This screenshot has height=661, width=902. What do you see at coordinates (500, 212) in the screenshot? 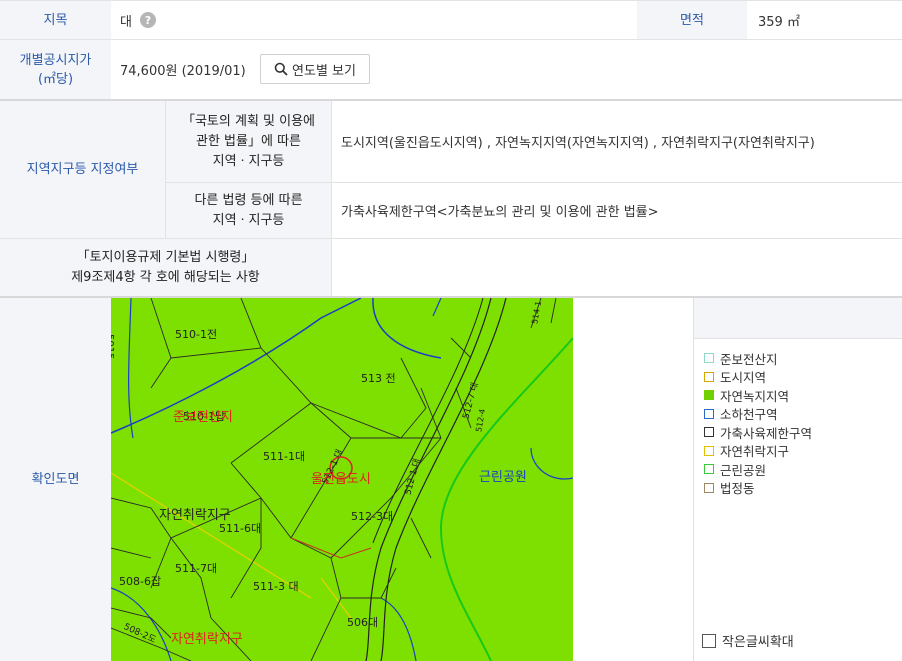
I see `zoning-other-law-value: 가축사육제한구역<가축분뇨의 관리 및 이용에 관한 법률>` at bounding box center [500, 212].